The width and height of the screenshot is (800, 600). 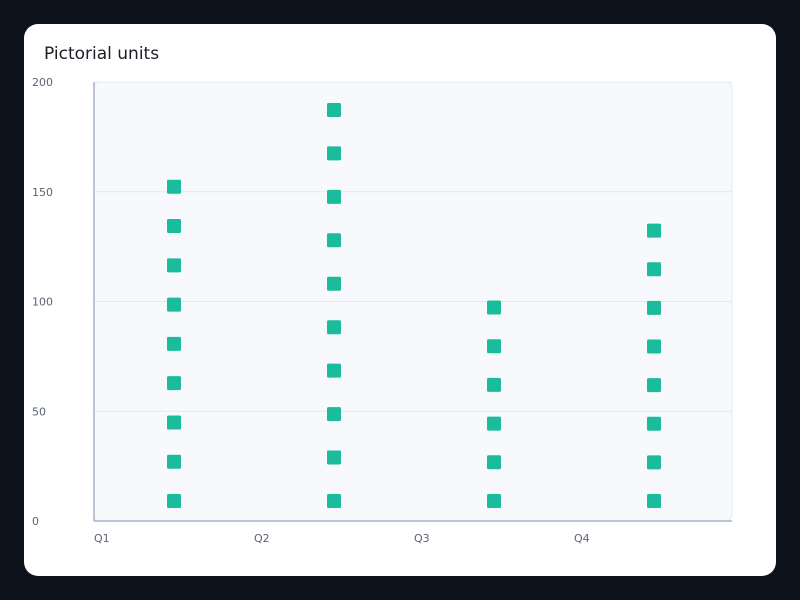 I want to click on x-tick-label: Q2, so click(x=262, y=538).